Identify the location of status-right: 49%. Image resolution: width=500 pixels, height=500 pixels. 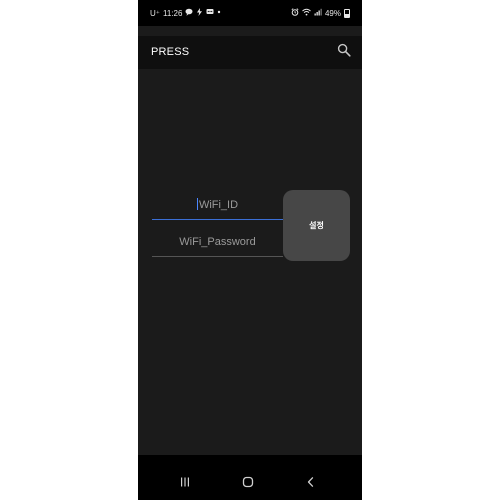
(320, 13).